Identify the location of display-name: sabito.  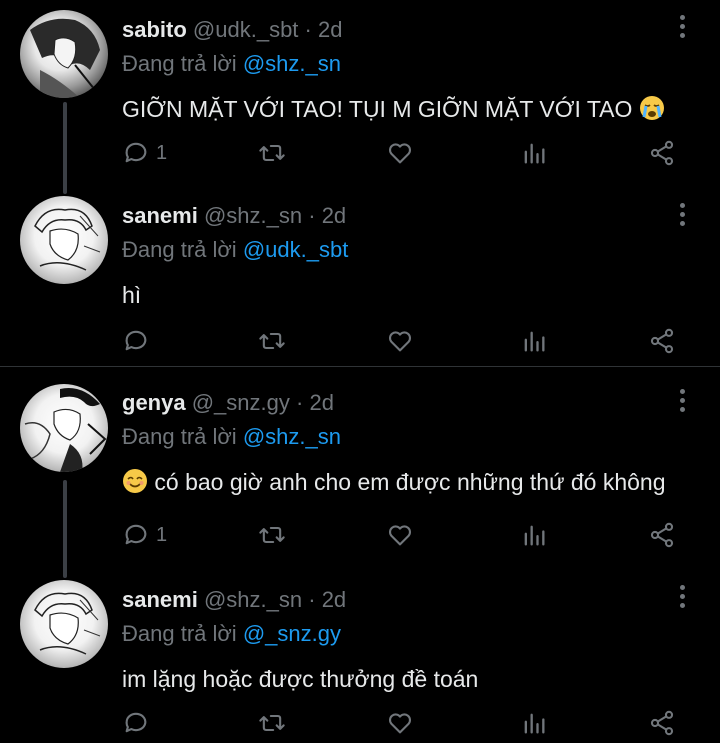
(154, 29).